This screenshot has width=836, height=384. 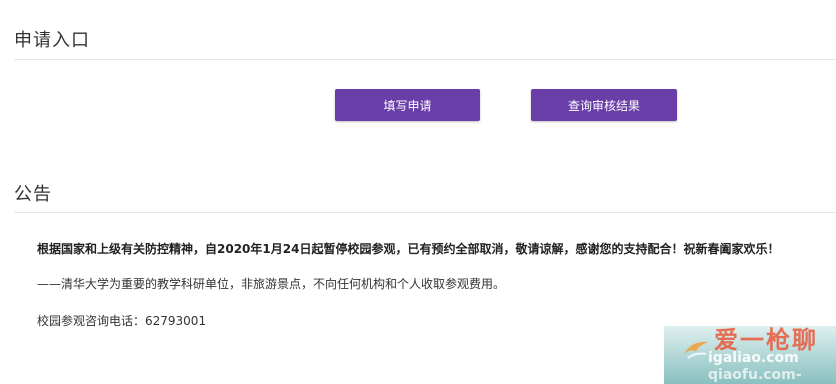 I want to click on watermark-logo: 爱一枪聊 igaliao.com qiaofu.com-, so click(x=750, y=352).